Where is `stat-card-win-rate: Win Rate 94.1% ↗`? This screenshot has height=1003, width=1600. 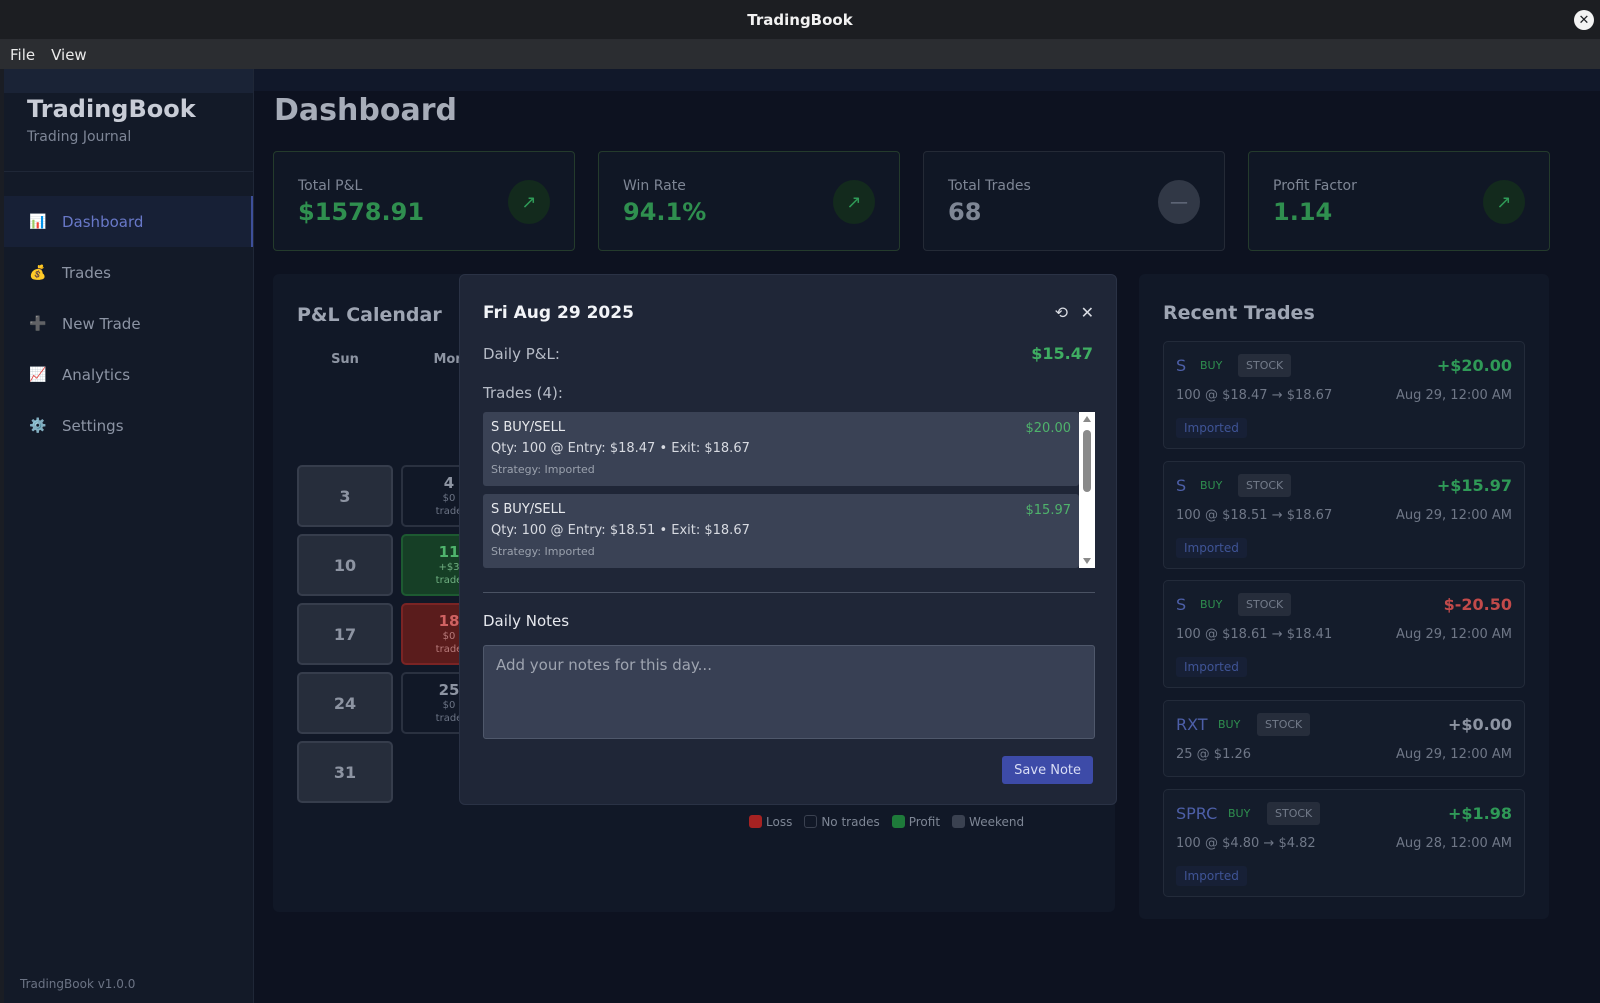 stat-card-win-rate: Win Rate 94.1% ↗ is located at coordinates (749, 201).